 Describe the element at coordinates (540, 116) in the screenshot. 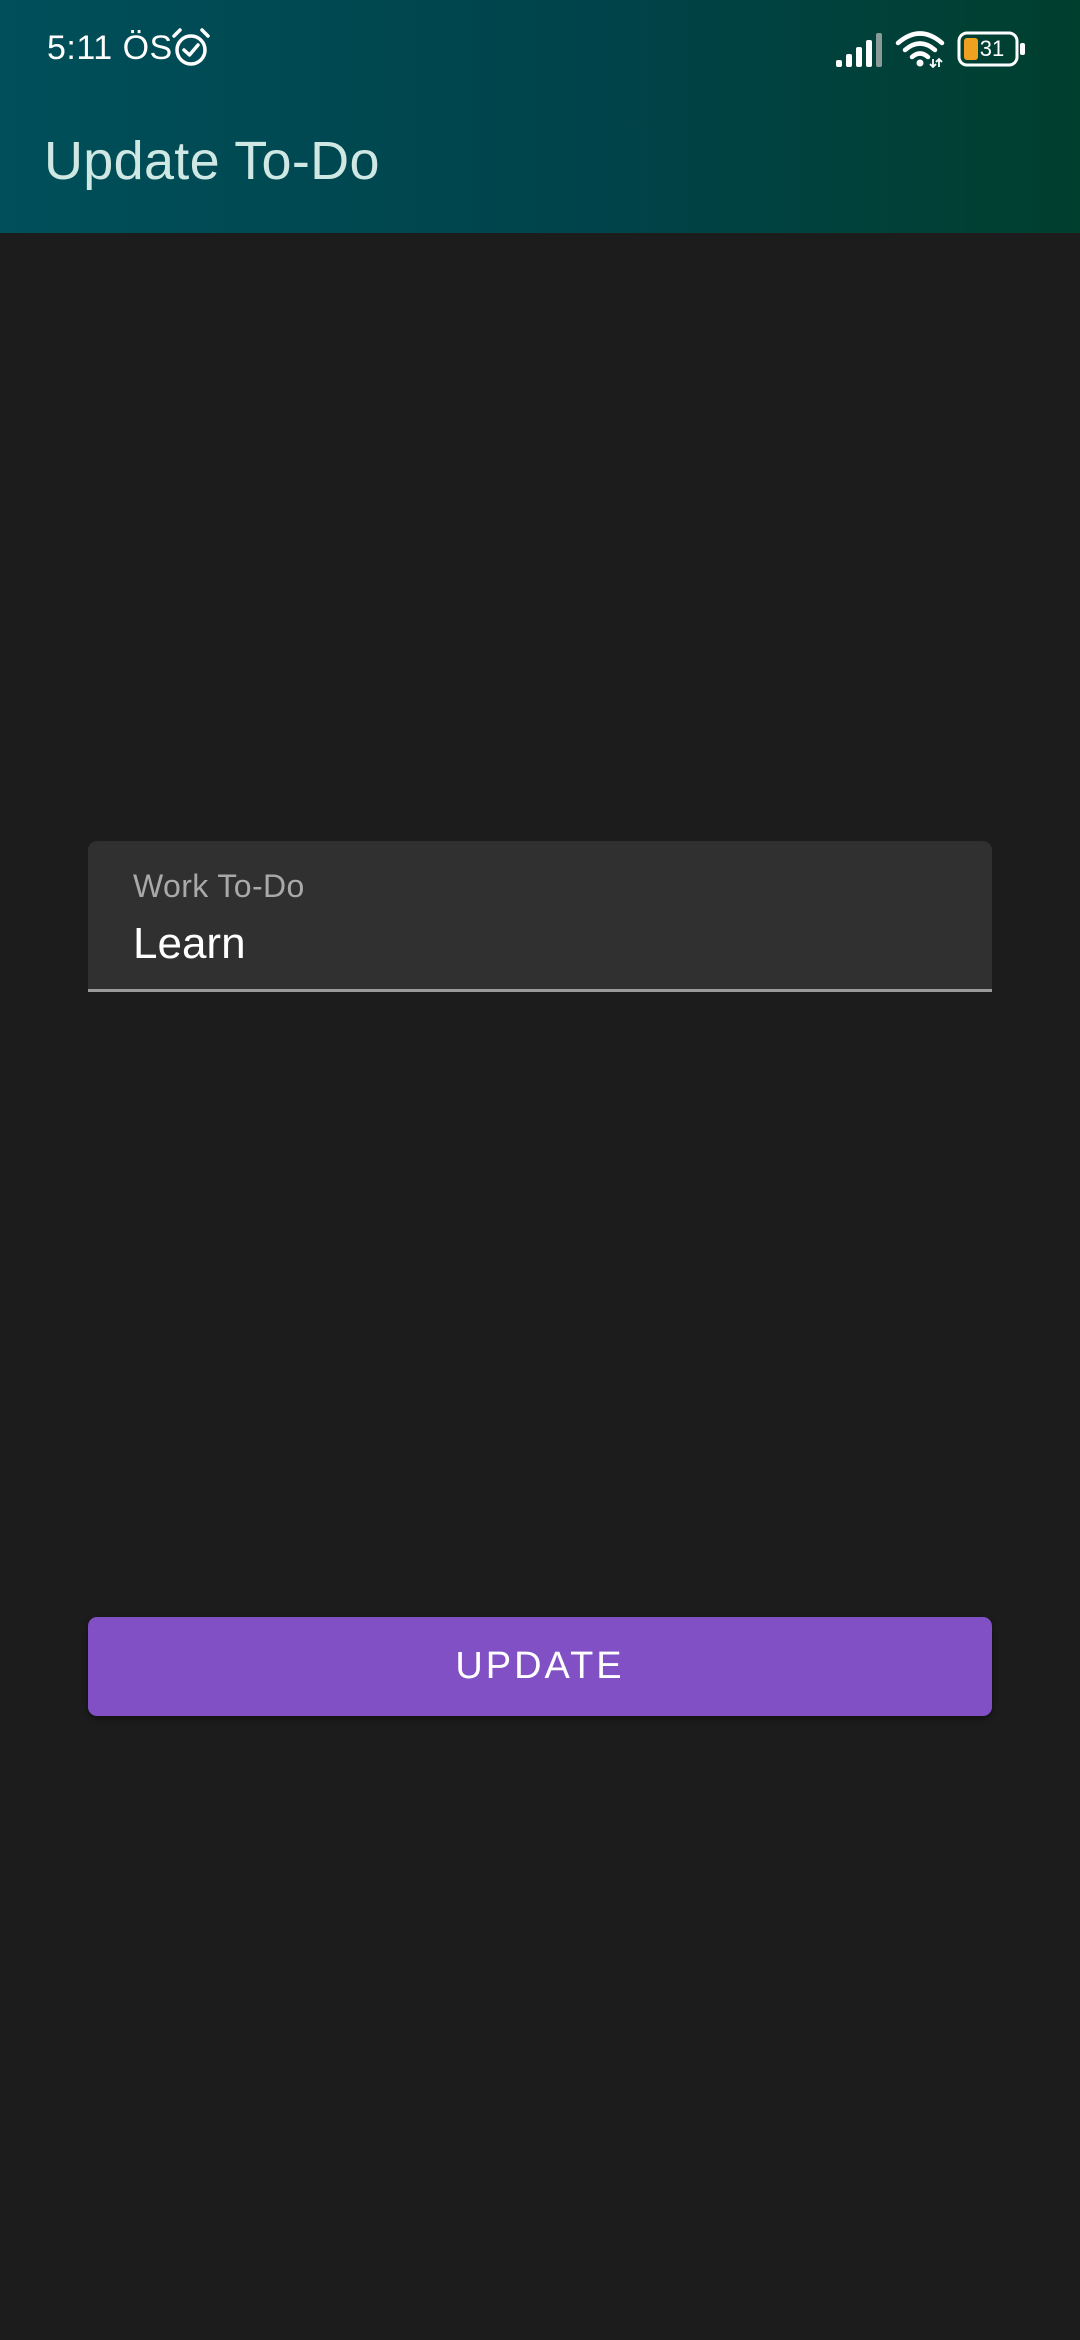

I see `app-bar: 5:11 ÖS 31 Update To-Do` at that location.